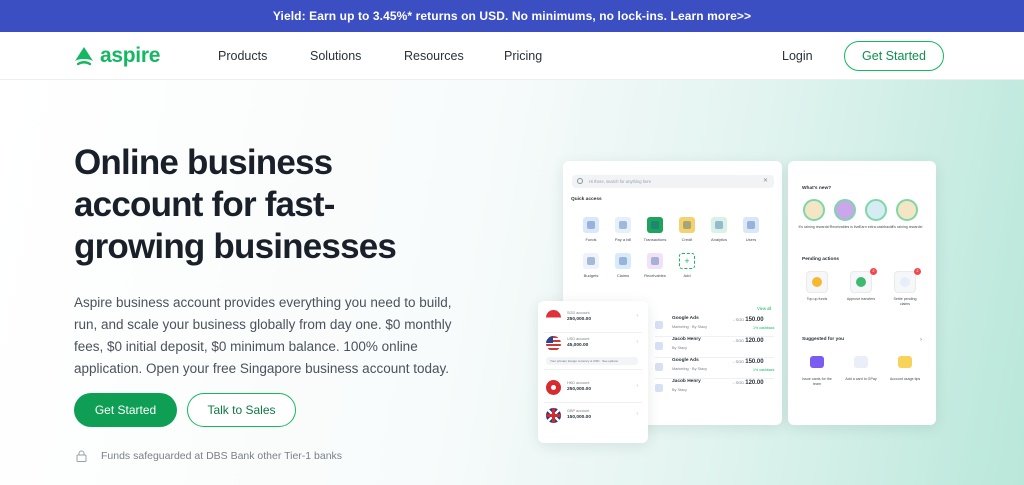 The height and width of the screenshot is (485, 1024). I want to click on get-started-button: Get Started, so click(125, 410).